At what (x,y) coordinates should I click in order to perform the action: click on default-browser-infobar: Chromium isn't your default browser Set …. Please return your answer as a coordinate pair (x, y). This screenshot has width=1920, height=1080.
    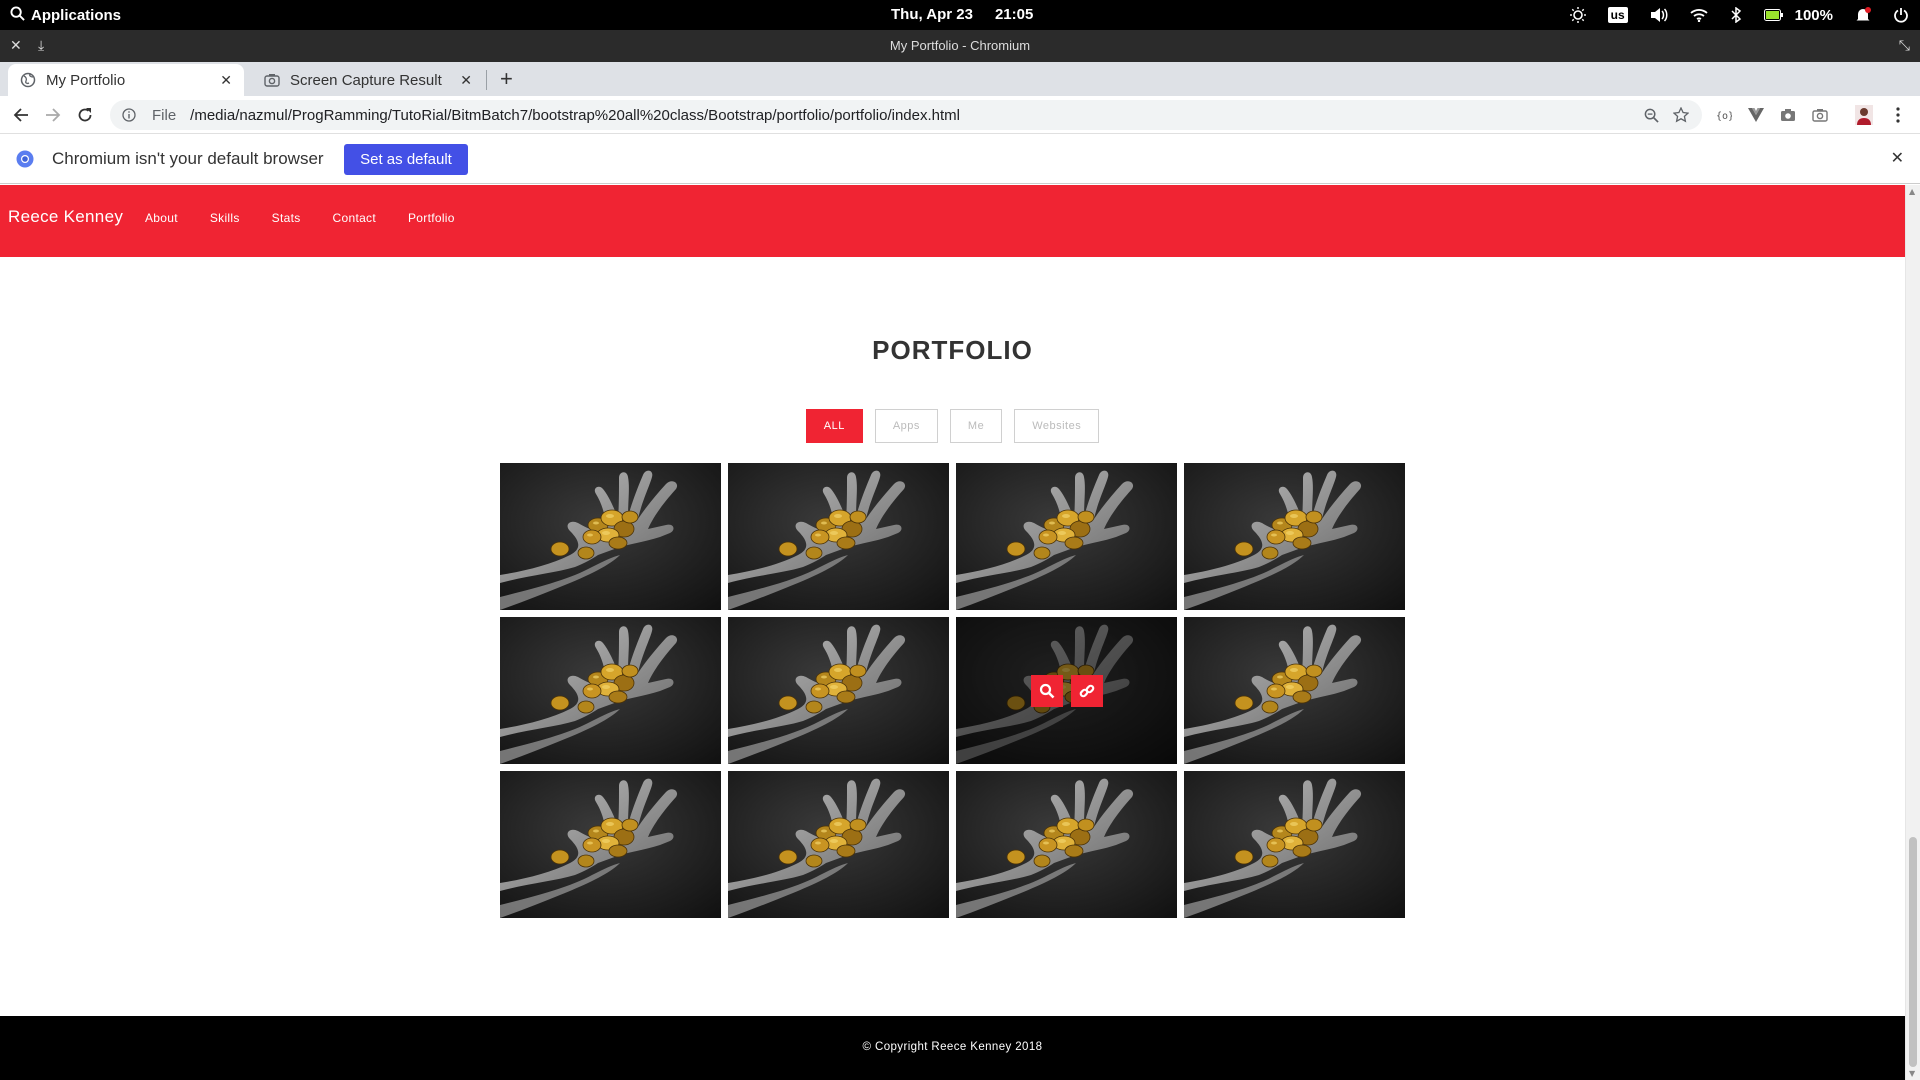
    Looking at the image, I should click on (960, 159).